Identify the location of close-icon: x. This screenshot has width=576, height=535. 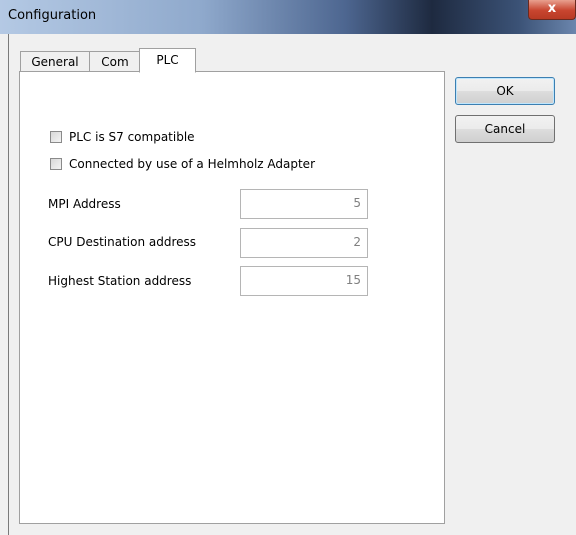
(552, 8).